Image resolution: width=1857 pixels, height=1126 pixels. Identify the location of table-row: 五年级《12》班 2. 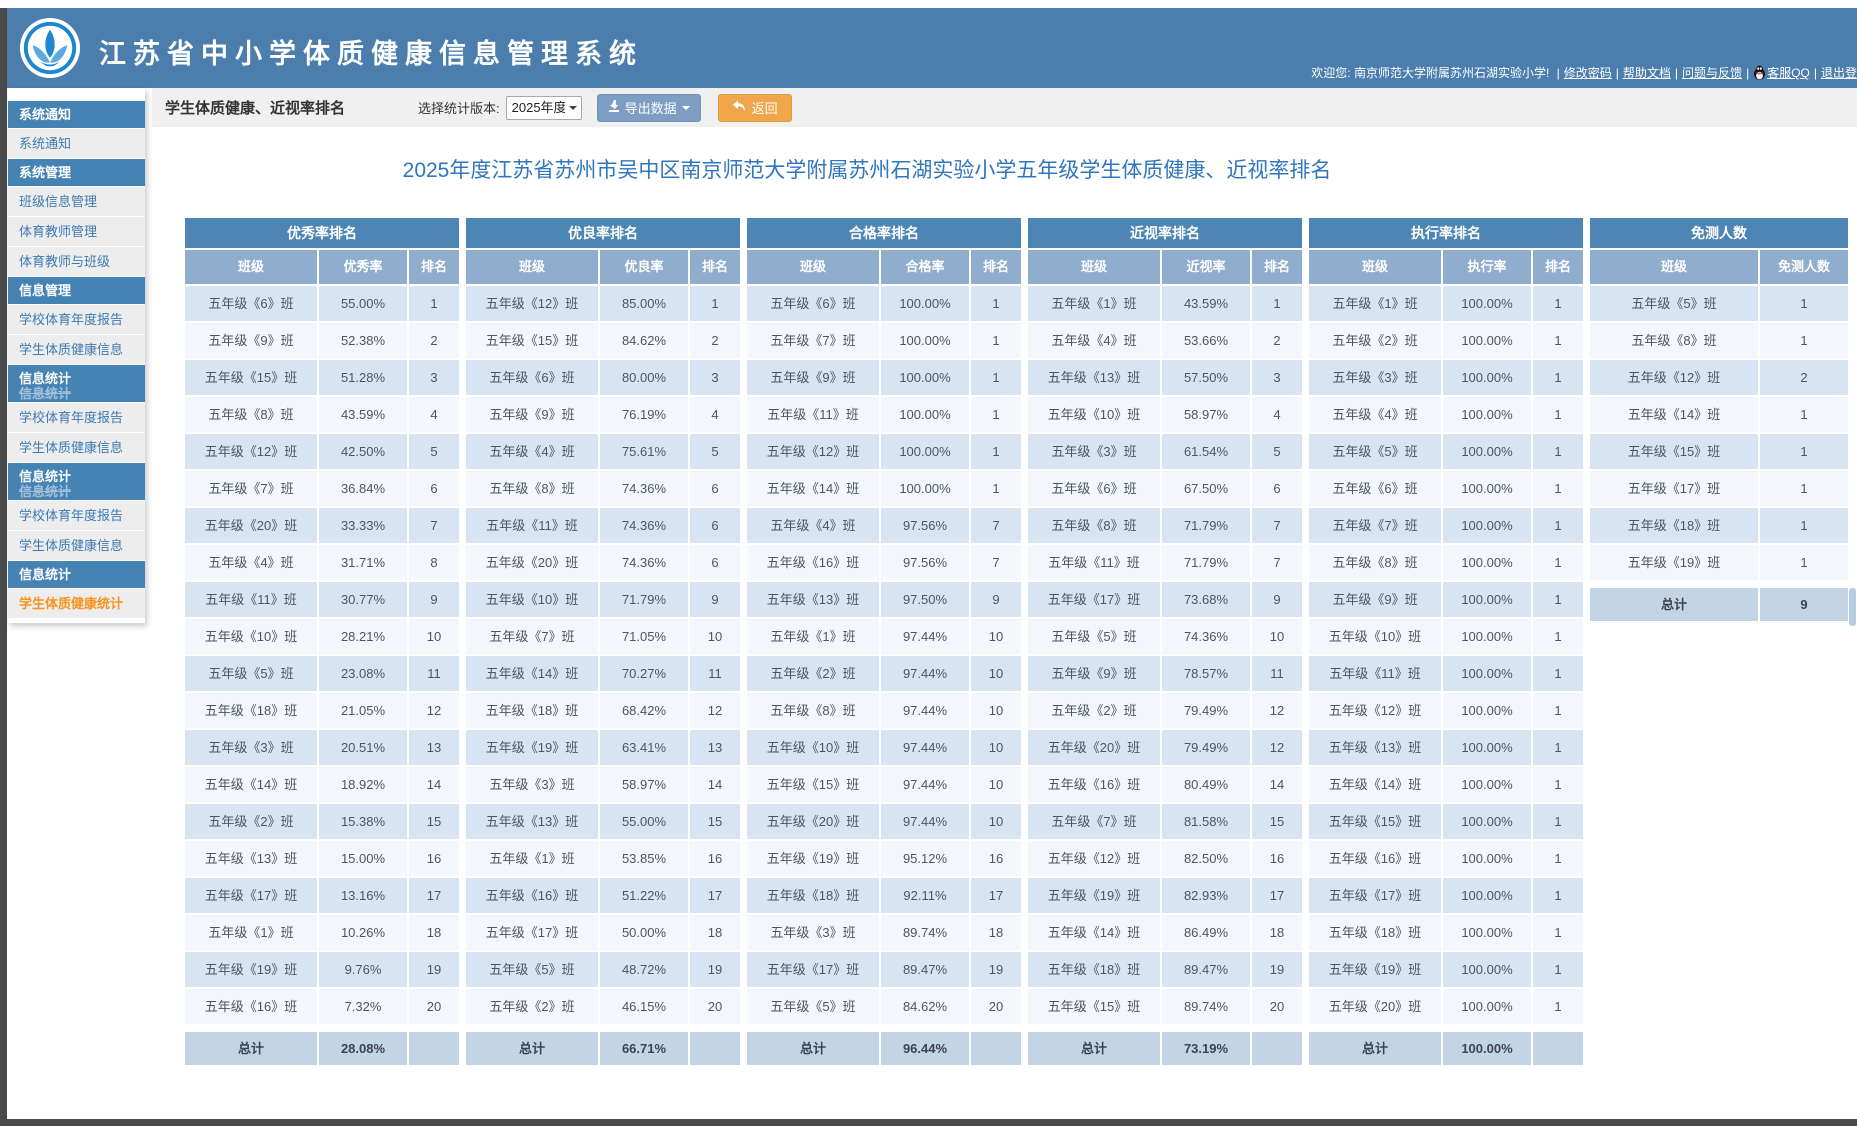
(1719, 377).